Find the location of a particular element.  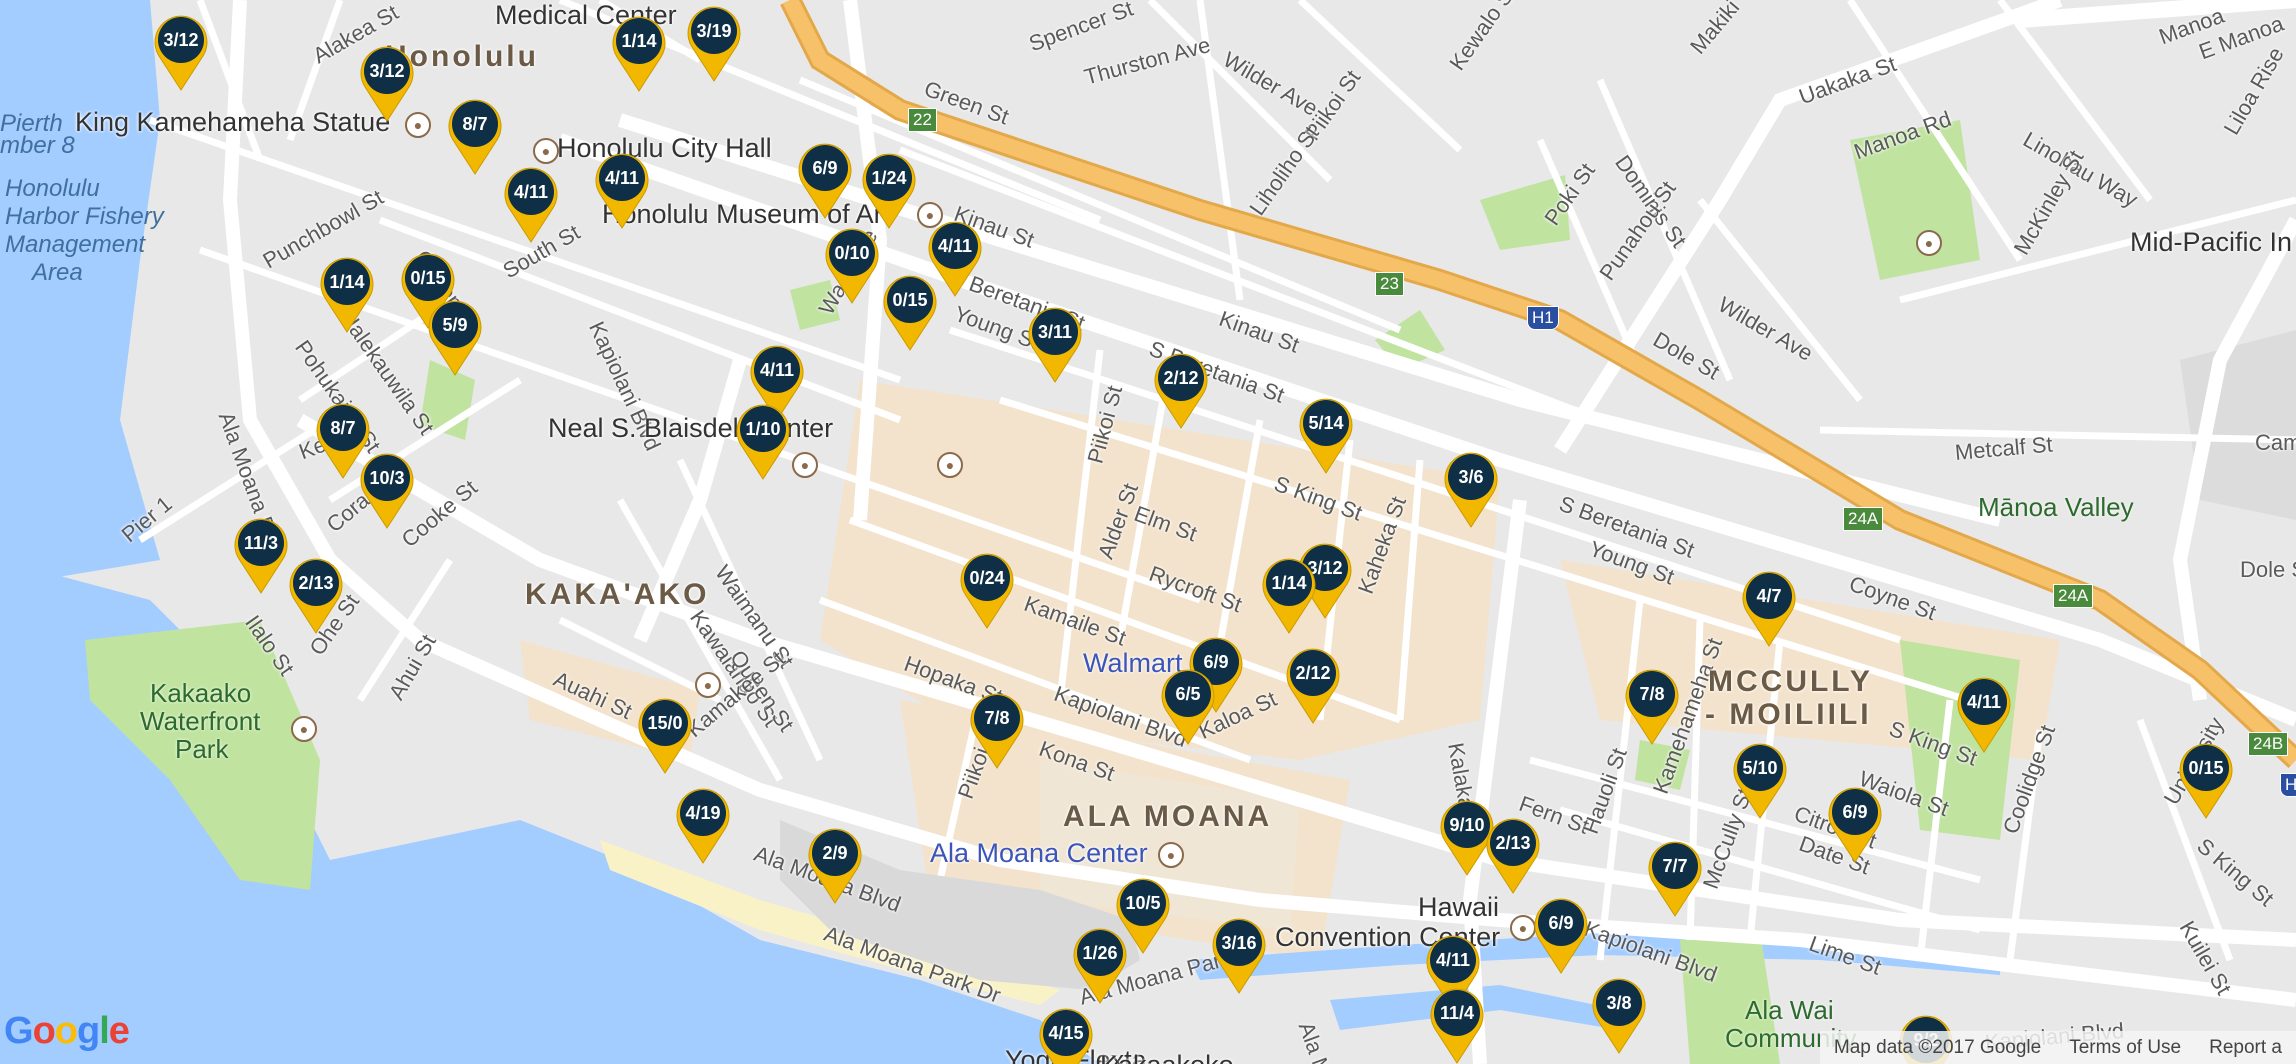

listing-marker: 0/24 is located at coordinates (987, 590).